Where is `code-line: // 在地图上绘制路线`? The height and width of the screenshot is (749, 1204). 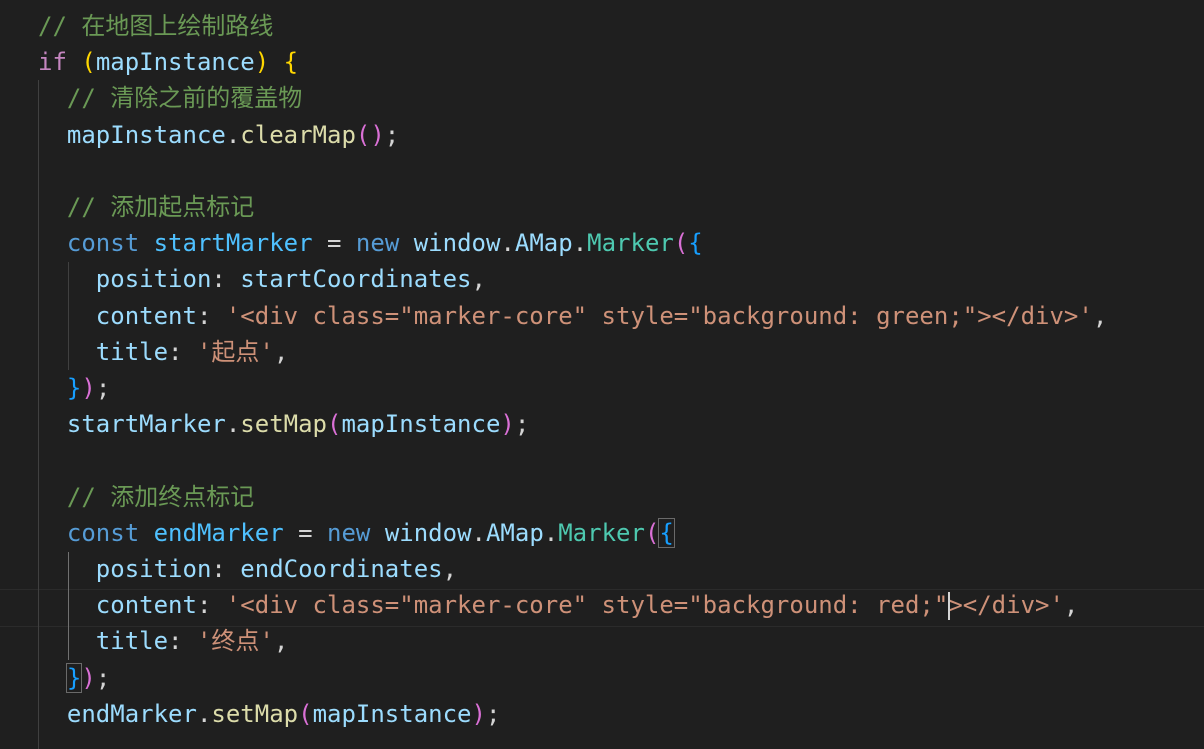 code-line: // 在地图上绘制路线 is located at coordinates (155, 26).